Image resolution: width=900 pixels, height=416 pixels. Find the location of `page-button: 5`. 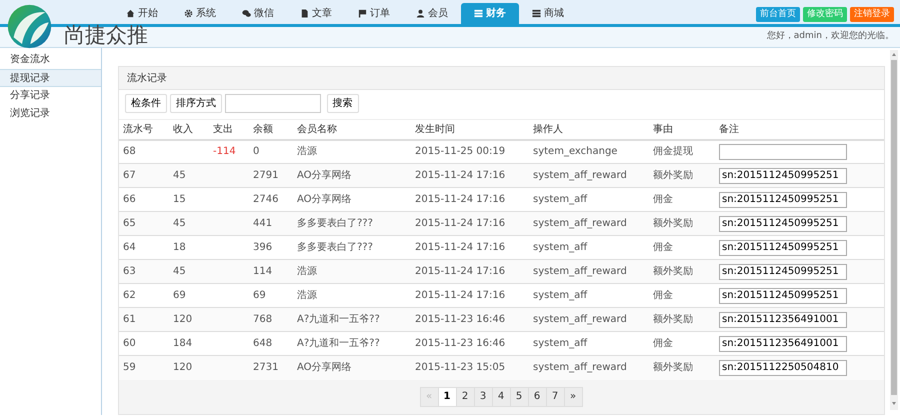

page-button: 5 is located at coordinates (519, 396).